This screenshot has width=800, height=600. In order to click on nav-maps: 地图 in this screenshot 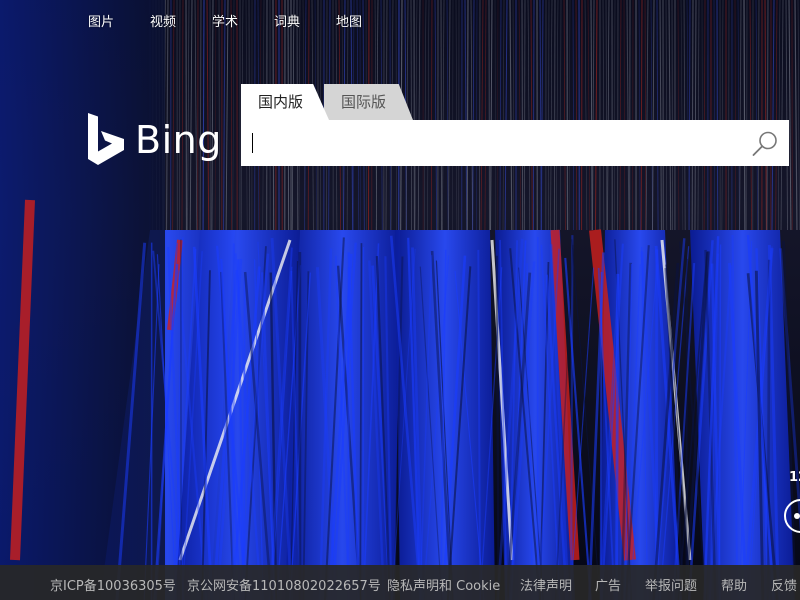, I will do `click(349, 20)`.